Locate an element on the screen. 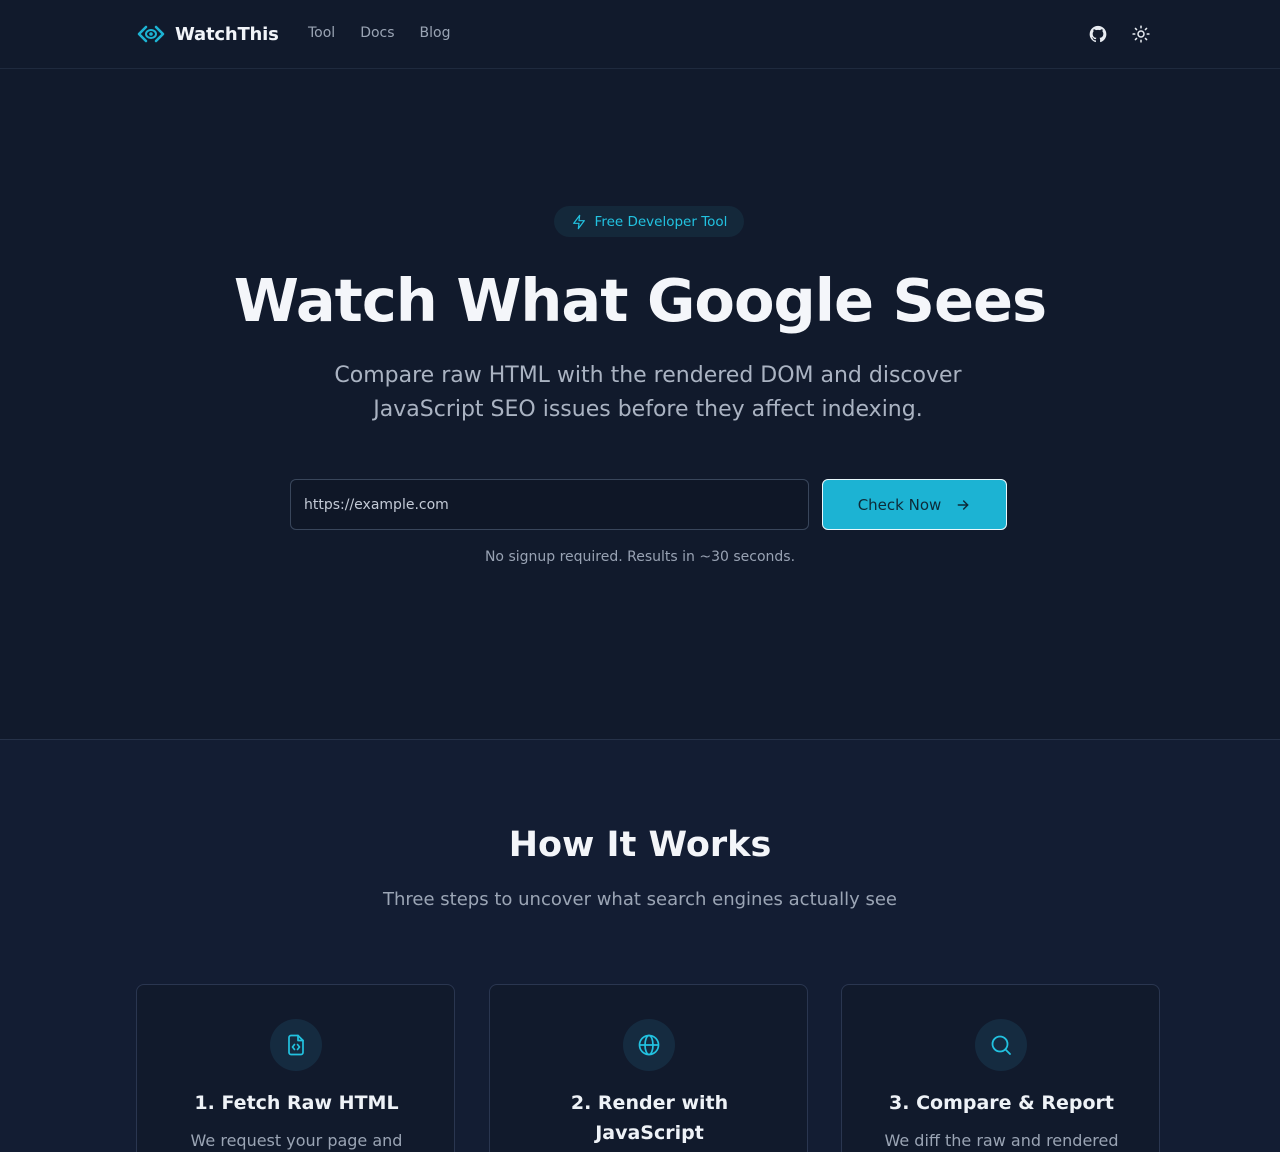 The image size is (1280, 1152). how-title: How It Works is located at coordinates (640, 845).